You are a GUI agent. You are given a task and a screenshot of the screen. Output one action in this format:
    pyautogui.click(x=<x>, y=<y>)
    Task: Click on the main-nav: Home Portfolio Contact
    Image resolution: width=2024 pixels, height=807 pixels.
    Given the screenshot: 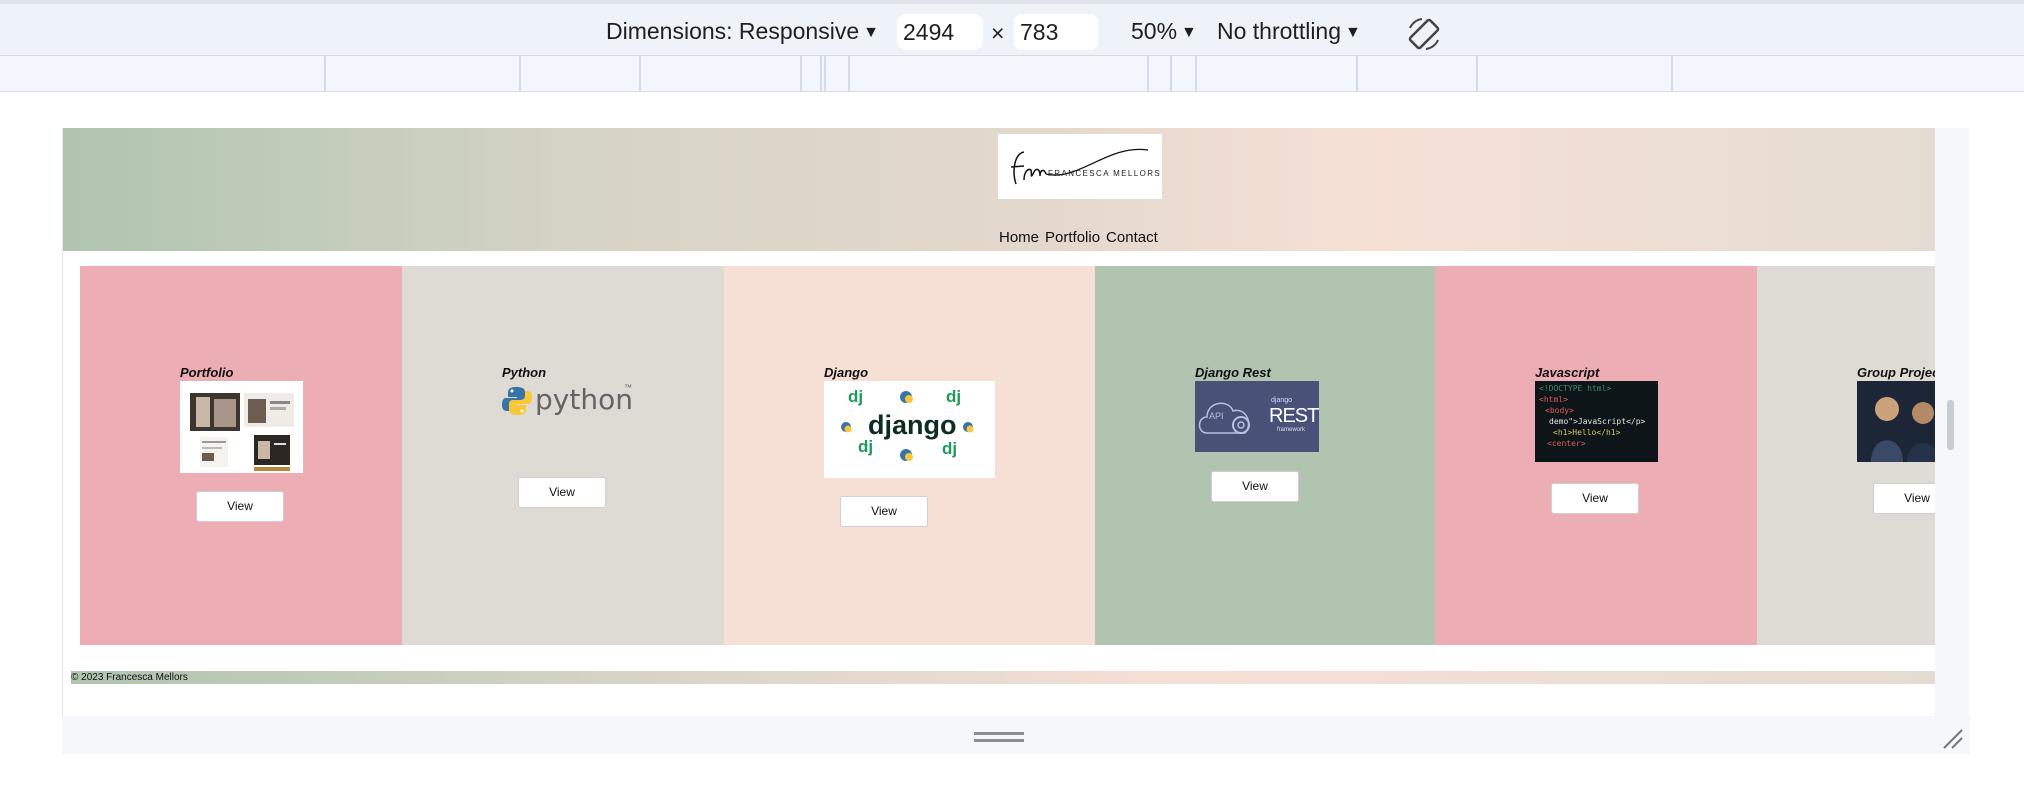 What is the action you would take?
    pyautogui.click(x=1081, y=237)
    